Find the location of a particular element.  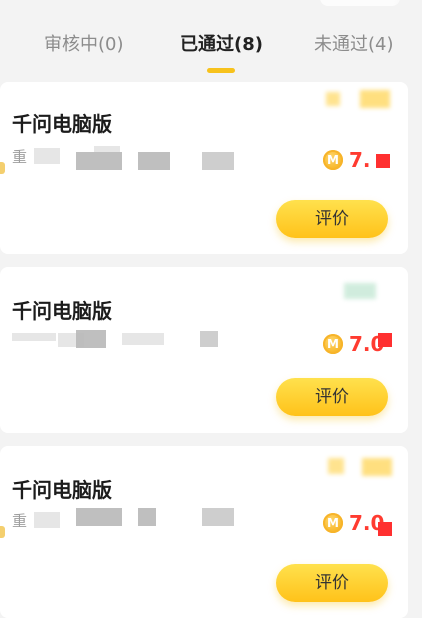

top-pill-decoration is located at coordinates (360, 3).